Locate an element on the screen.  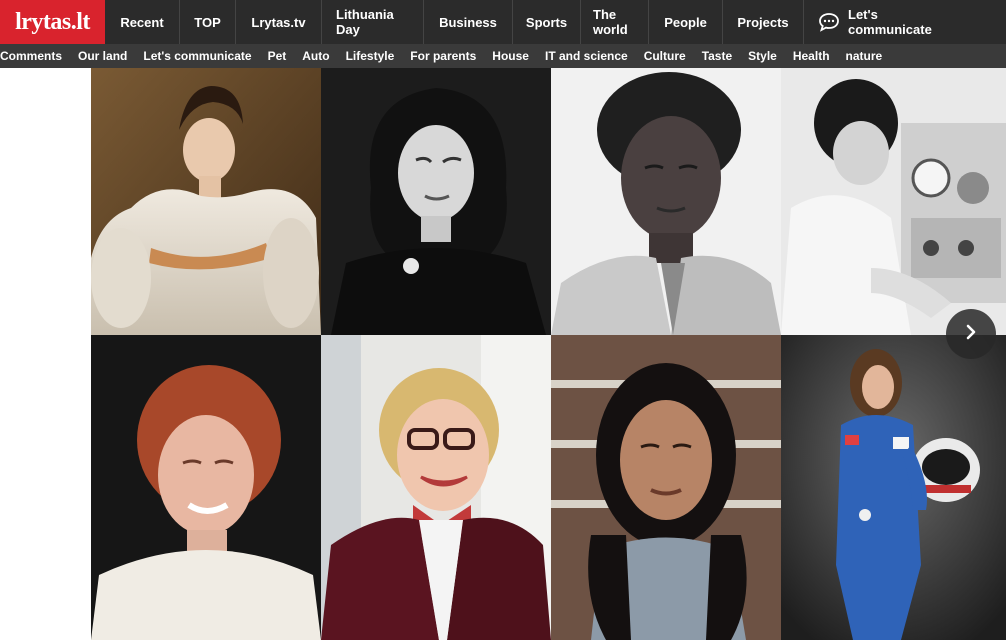
chevron-right-icon is located at coordinates (971, 334).